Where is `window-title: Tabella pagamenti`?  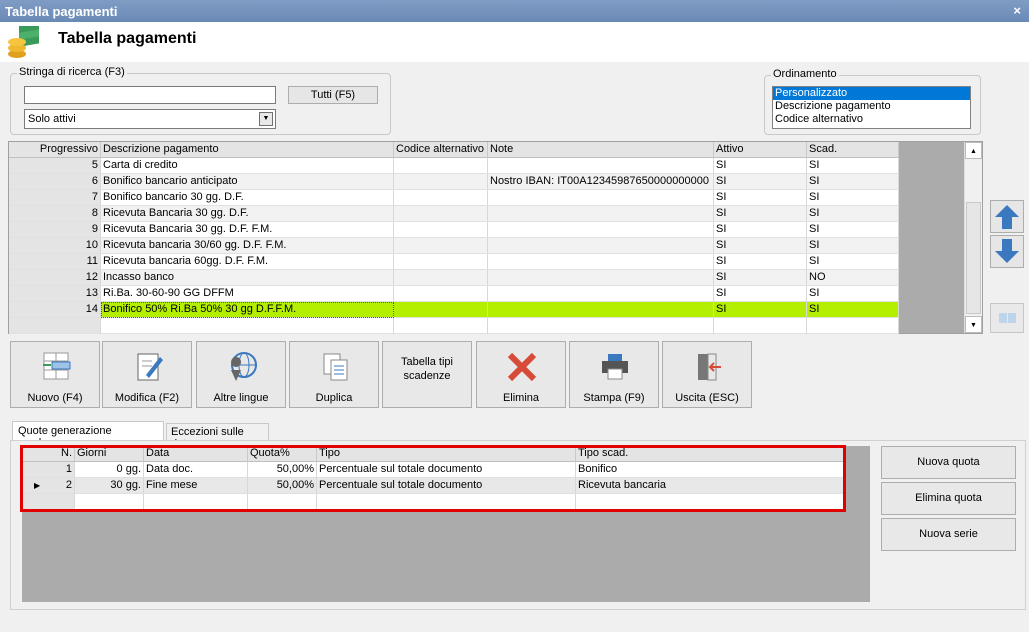 window-title: Tabella pagamenti is located at coordinates (61, 11).